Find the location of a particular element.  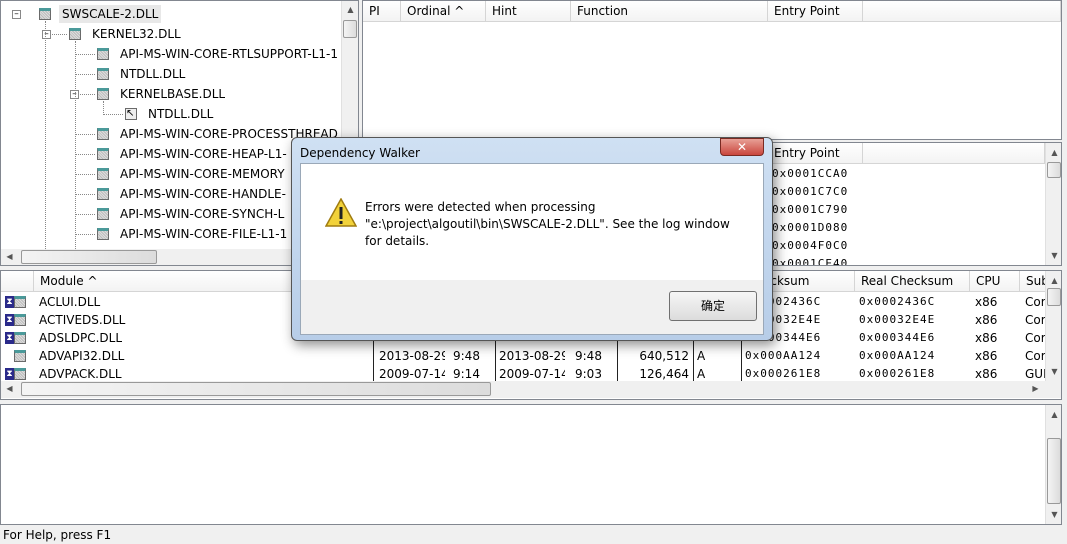

module-list-horizontal-scrollbar: ◀ ▶ is located at coordinates (531, 389).